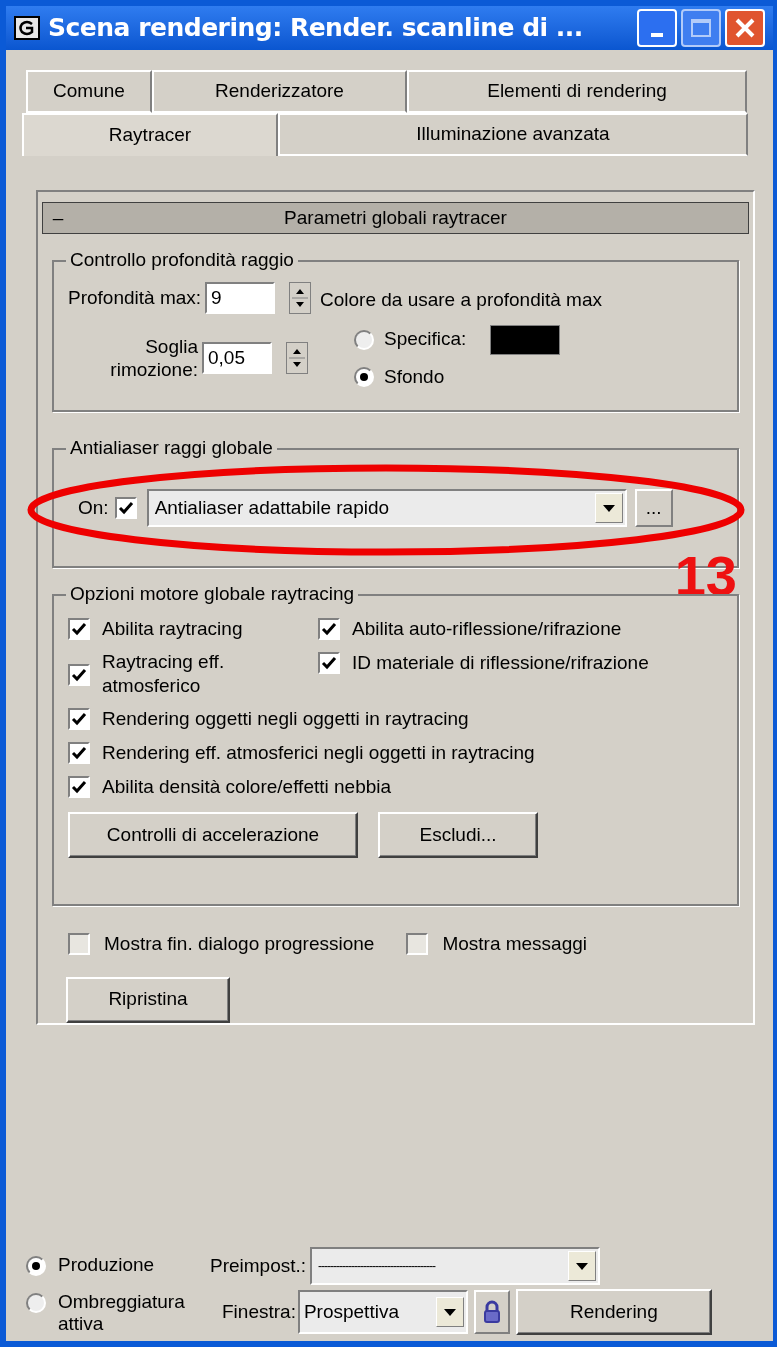 Image resolution: width=777 pixels, height=1347 pixels. I want to click on lock-icon, so click(491, 1312).